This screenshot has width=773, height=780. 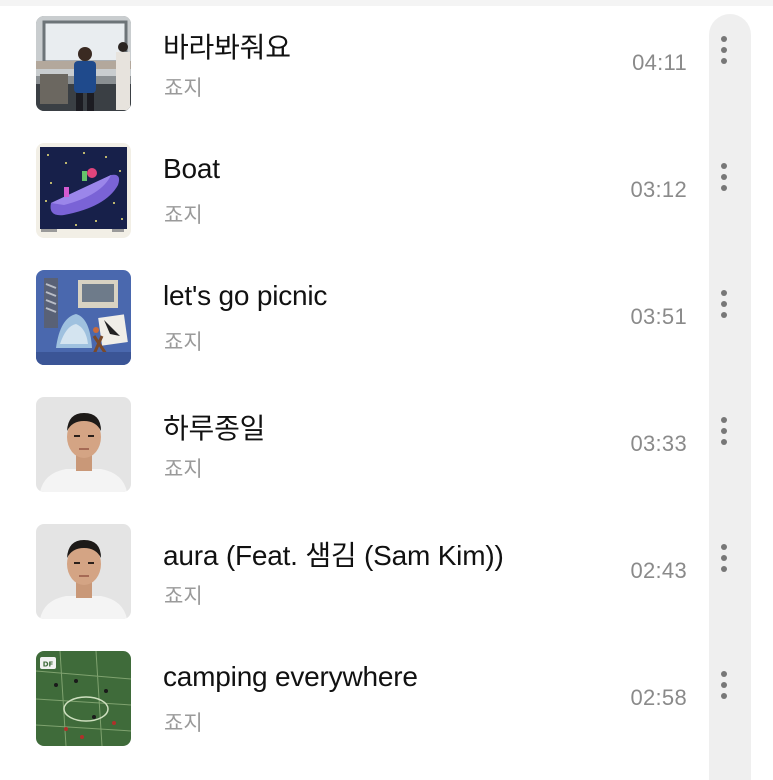 What do you see at coordinates (659, 62) in the screenshot?
I see `track-duration: 04:11` at bounding box center [659, 62].